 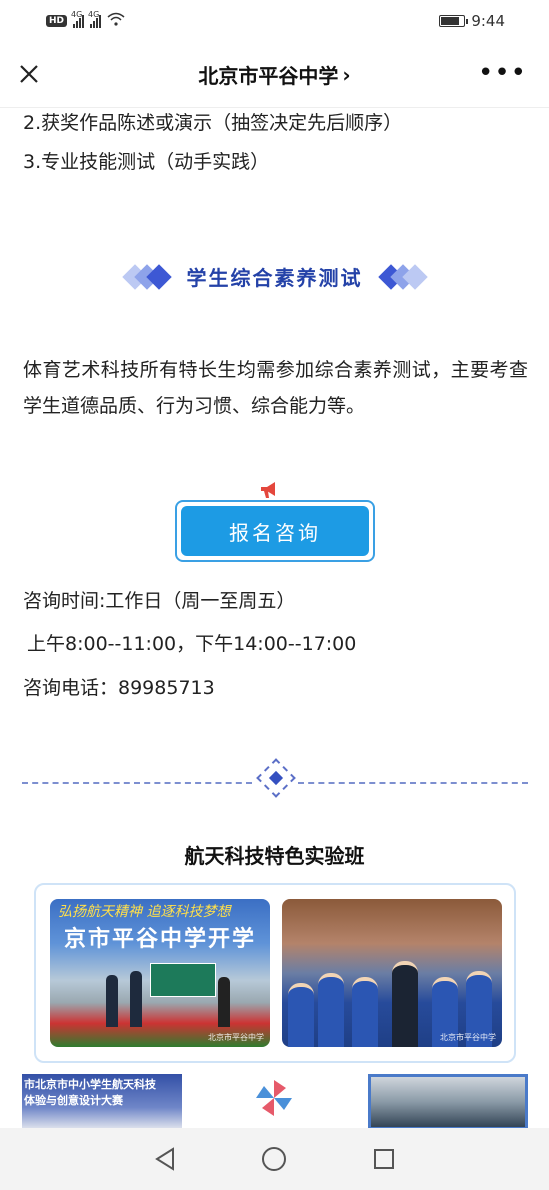 I want to click on consult-button: 报名咨询, so click(x=275, y=531).